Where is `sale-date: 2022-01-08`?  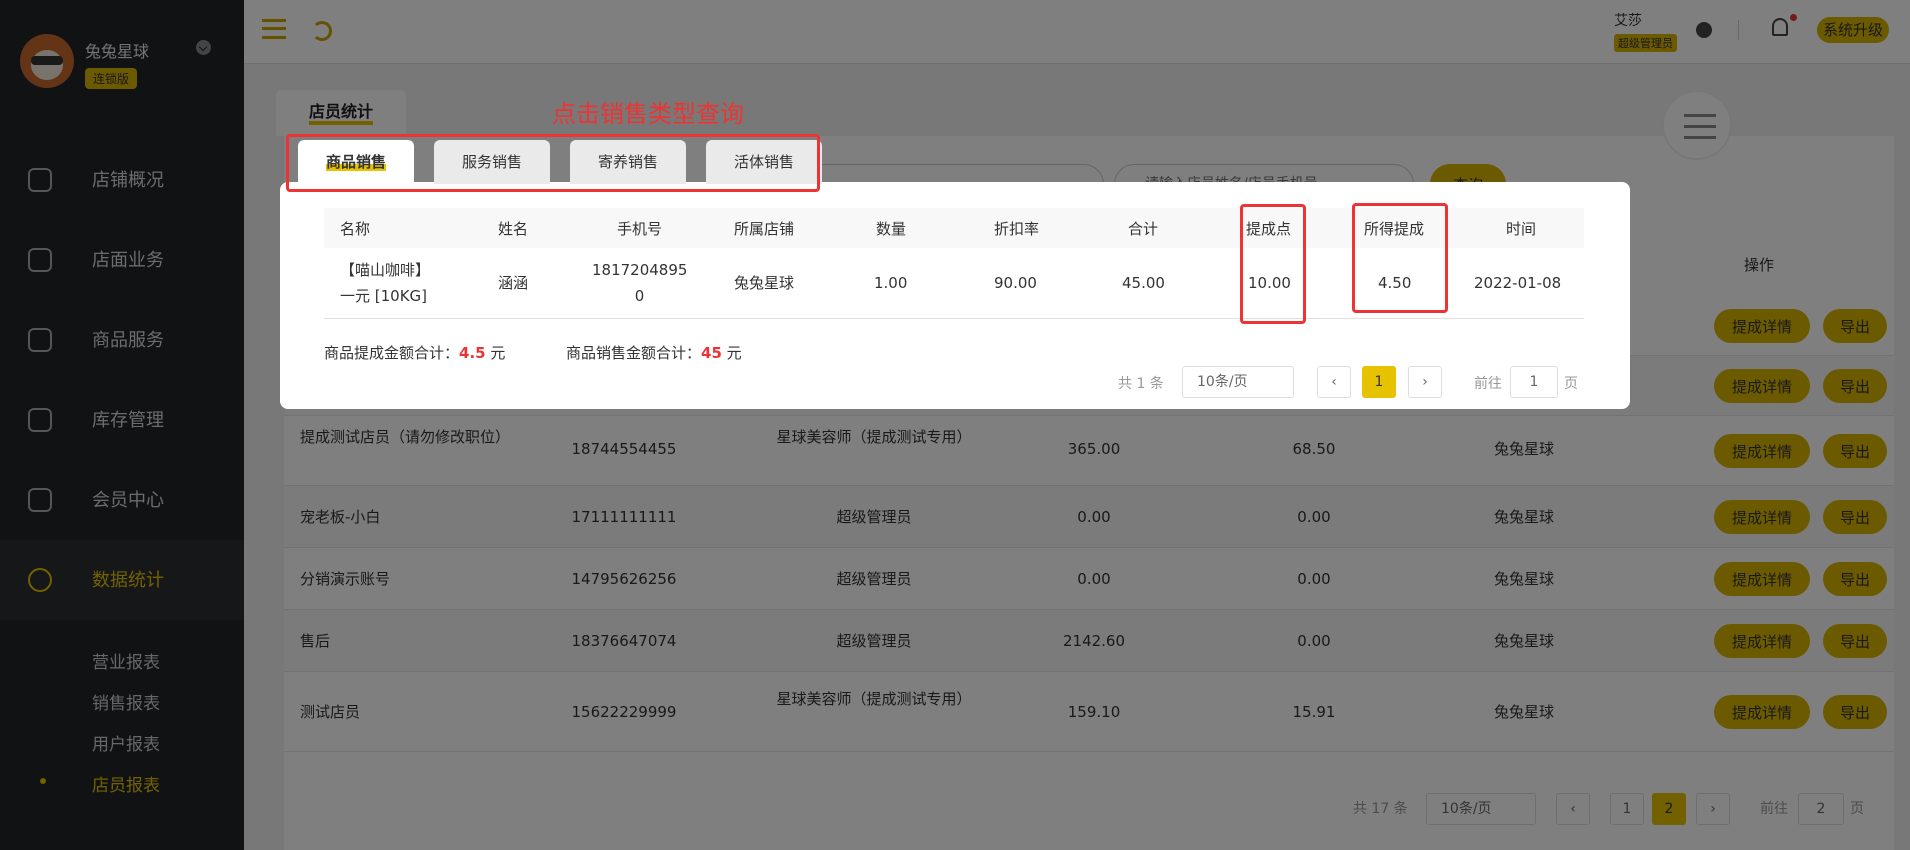
sale-date: 2022-01-08 is located at coordinates (1518, 283).